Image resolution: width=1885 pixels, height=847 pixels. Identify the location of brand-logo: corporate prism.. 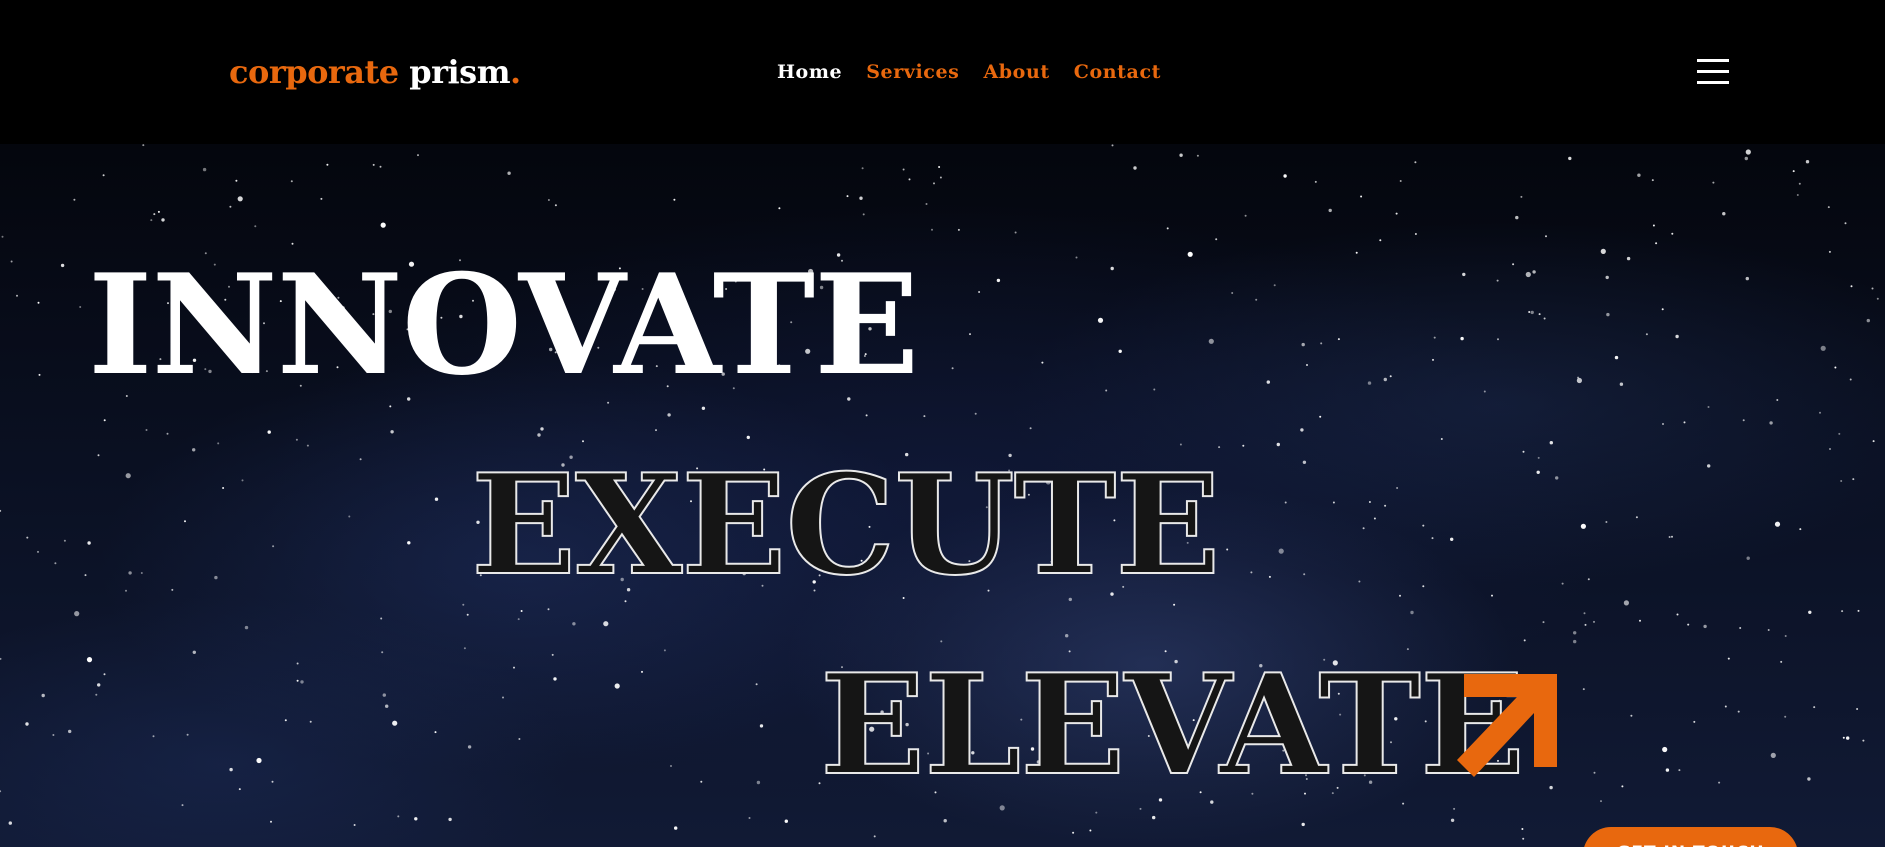
(375, 72).